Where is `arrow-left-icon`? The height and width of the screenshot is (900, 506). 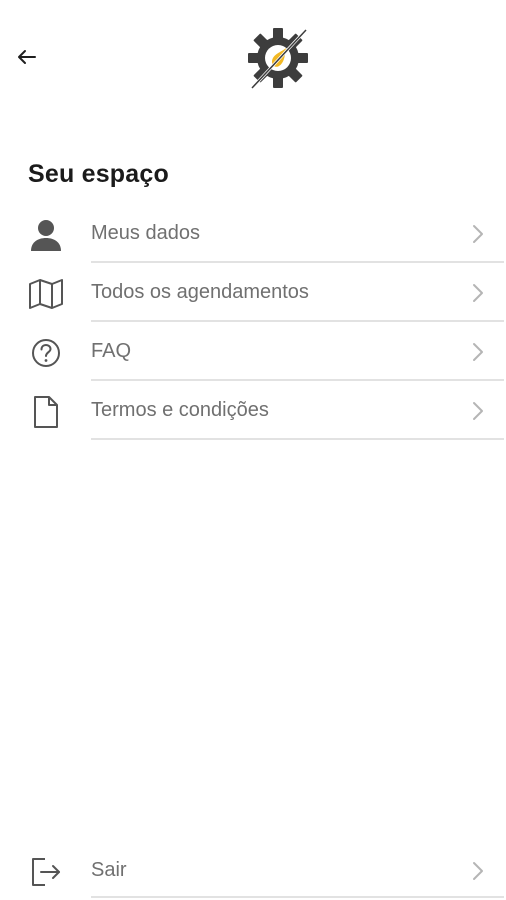 arrow-left-icon is located at coordinates (27, 57).